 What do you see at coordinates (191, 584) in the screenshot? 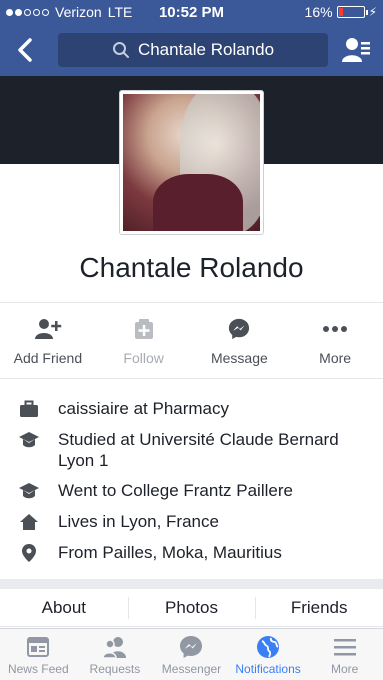
I see `section-gap` at bounding box center [191, 584].